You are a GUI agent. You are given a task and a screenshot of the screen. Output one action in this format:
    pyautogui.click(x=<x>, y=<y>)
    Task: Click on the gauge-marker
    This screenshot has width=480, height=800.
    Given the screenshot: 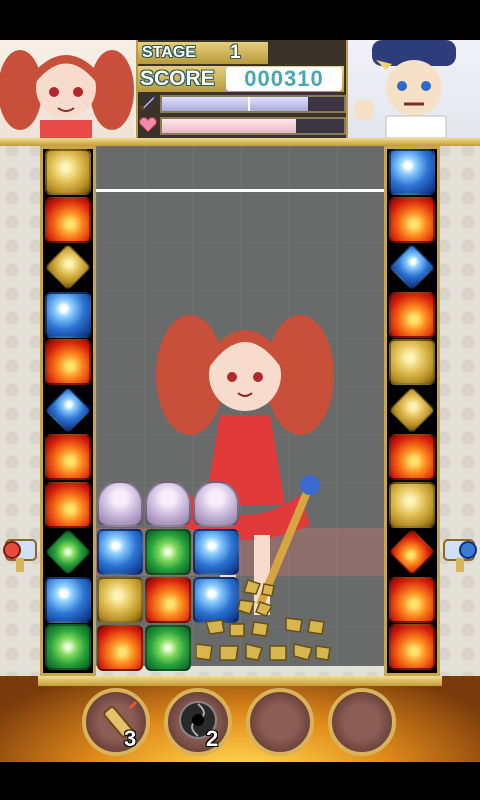 What is the action you would take?
    pyautogui.click(x=249, y=104)
    